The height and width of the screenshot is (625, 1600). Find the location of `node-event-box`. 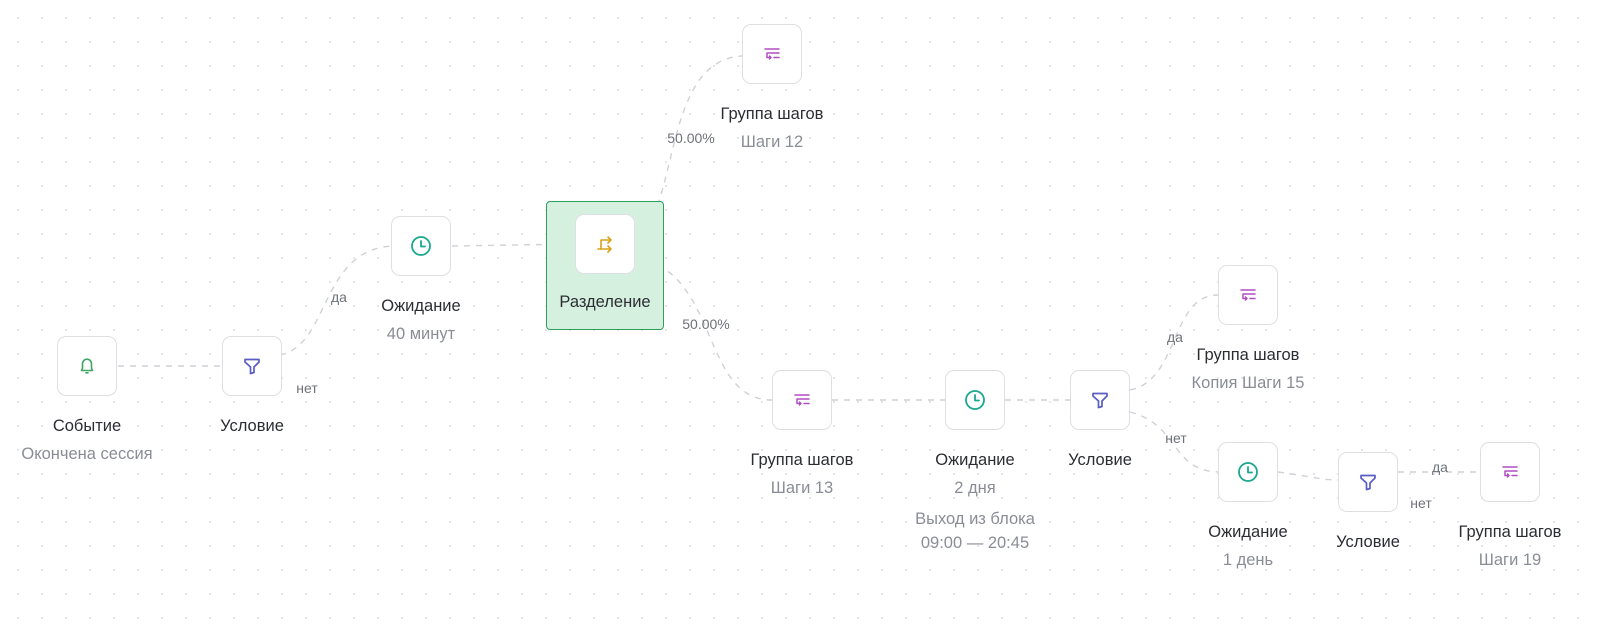

node-event-box is located at coordinates (87, 366).